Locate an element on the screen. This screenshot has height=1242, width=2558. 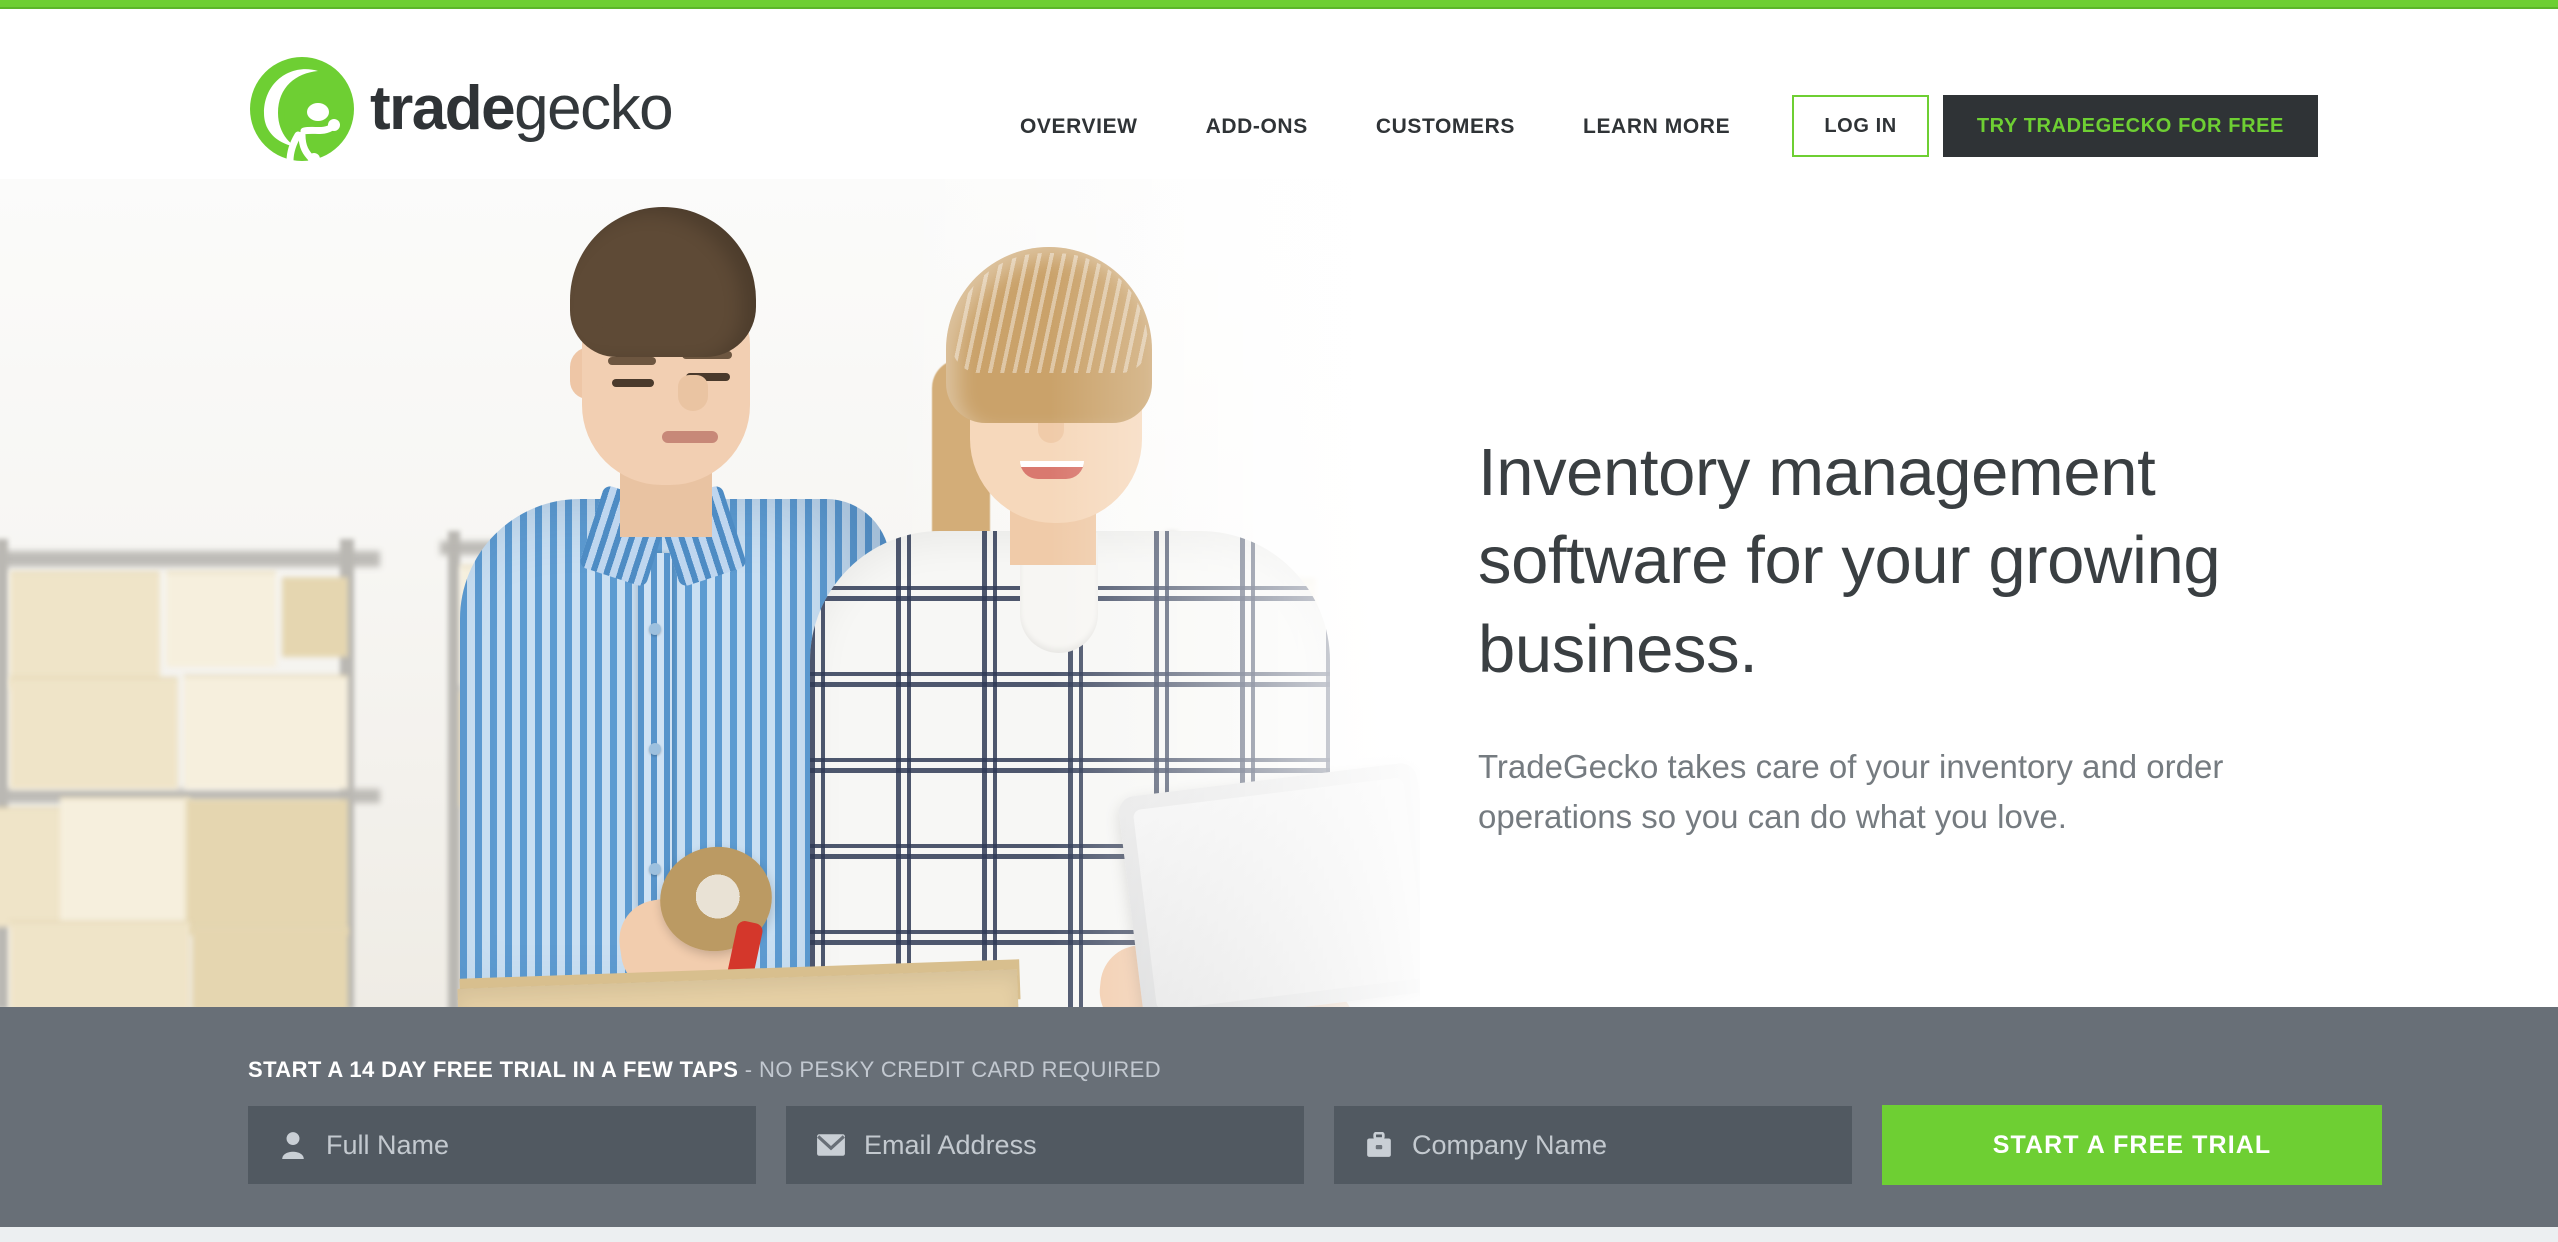
email-field is located at coordinates (1045, 1145).